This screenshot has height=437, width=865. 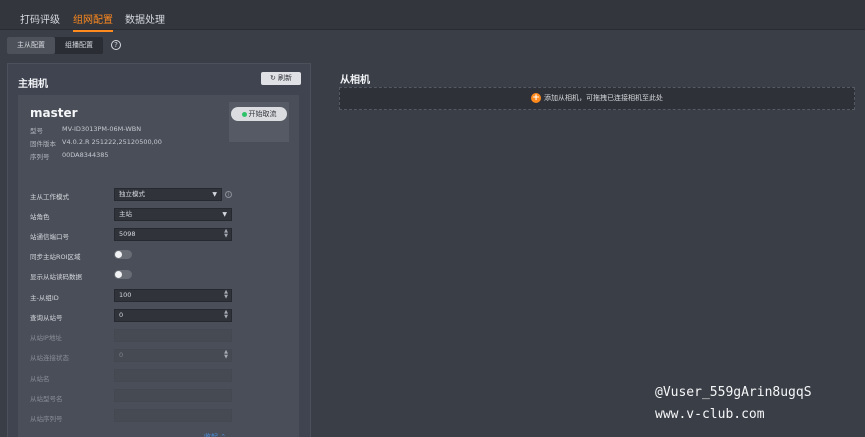 What do you see at coordinates (168, 194) in the screenshot?
I see `mode-select: 独立模式 ▼` at bounding box center [168, 194].